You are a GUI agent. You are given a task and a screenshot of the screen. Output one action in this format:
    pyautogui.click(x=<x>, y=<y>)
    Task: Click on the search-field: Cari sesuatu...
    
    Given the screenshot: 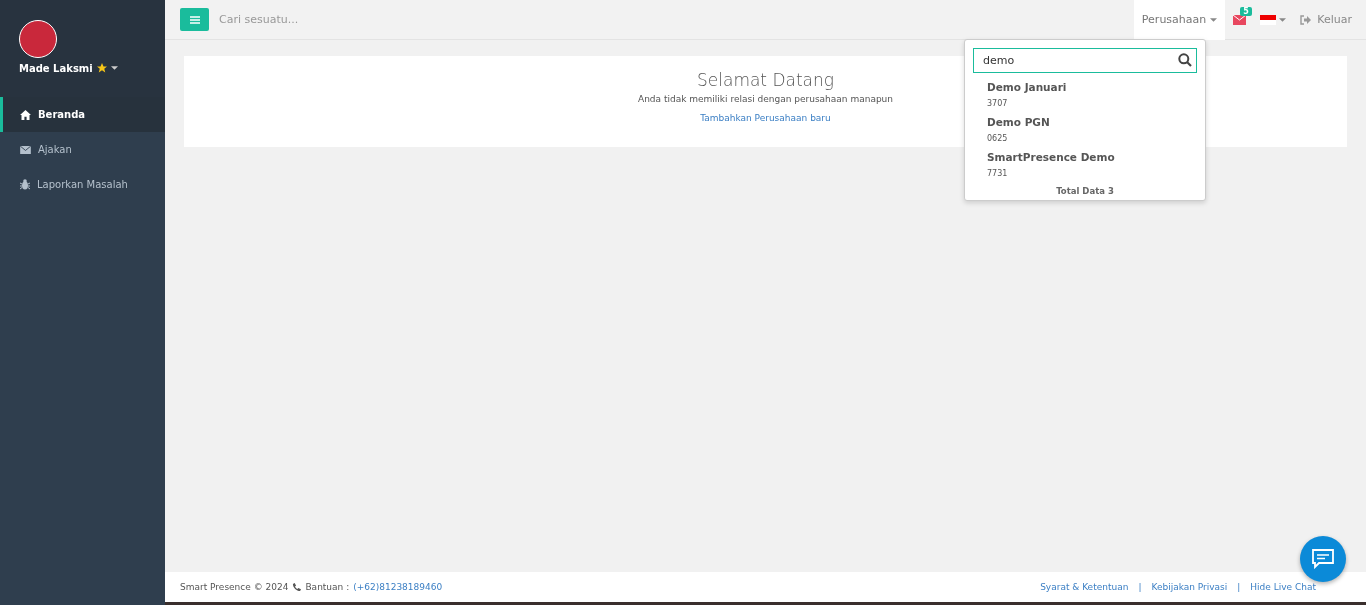 What is the action you would take?
    pyautogui.click(x=319, y=19)
    